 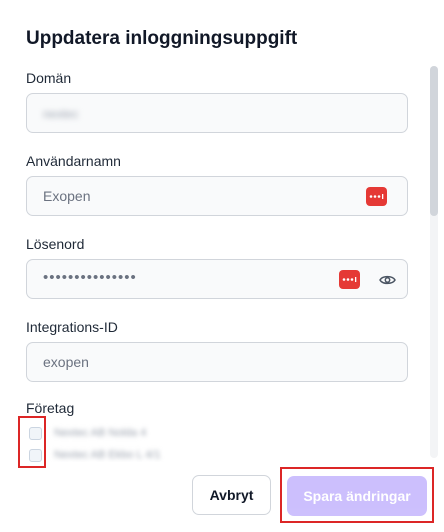 What do you see at coordinates (72, 327) in the screenshot?
I see `integration-id-label: Integrations-ID` at bounding box center [72, 327].